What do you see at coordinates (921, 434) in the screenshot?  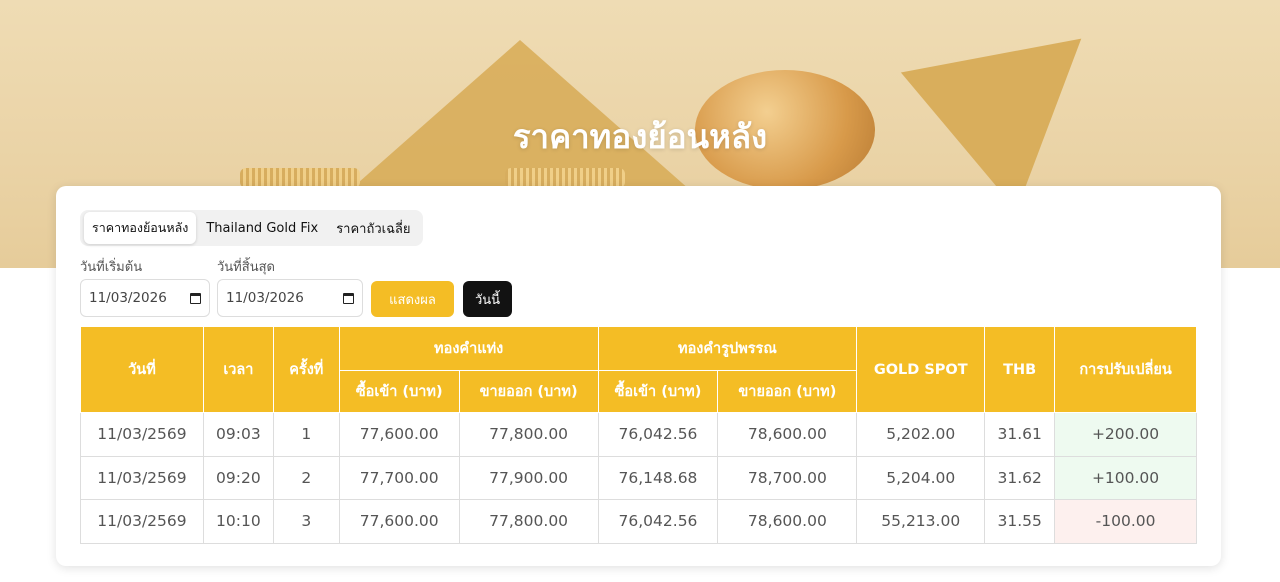 I see `cell-gold-spot: 5,202.00` at bounding box center [921, 434].